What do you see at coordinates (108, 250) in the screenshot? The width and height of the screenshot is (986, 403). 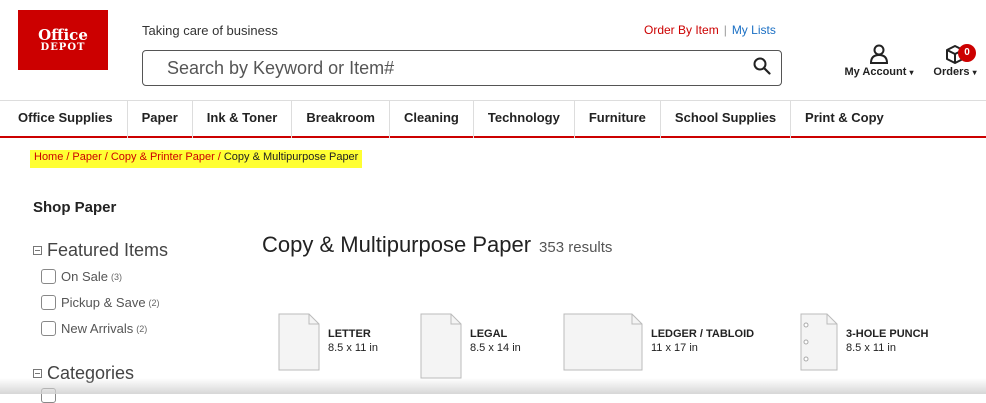 I see `featured-items-title: Featured Items` at bounding box center [108, 250].